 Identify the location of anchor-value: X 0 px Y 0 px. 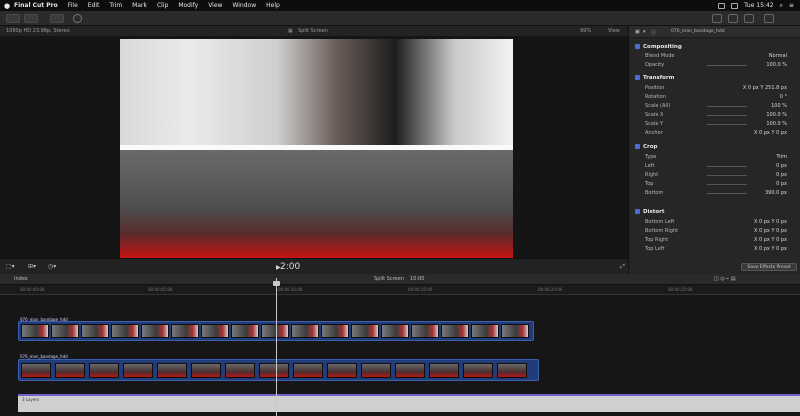
(770, 133).